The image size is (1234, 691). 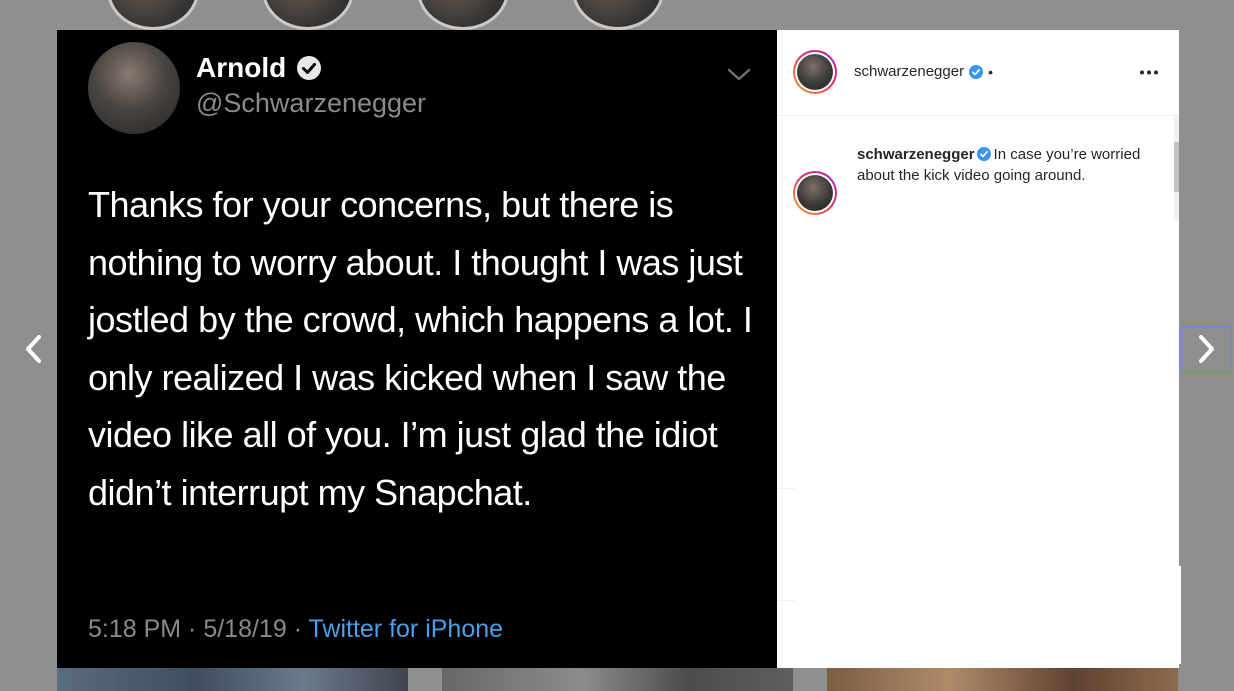 I want to click on more-options-button, so click(x=1149, y=72).